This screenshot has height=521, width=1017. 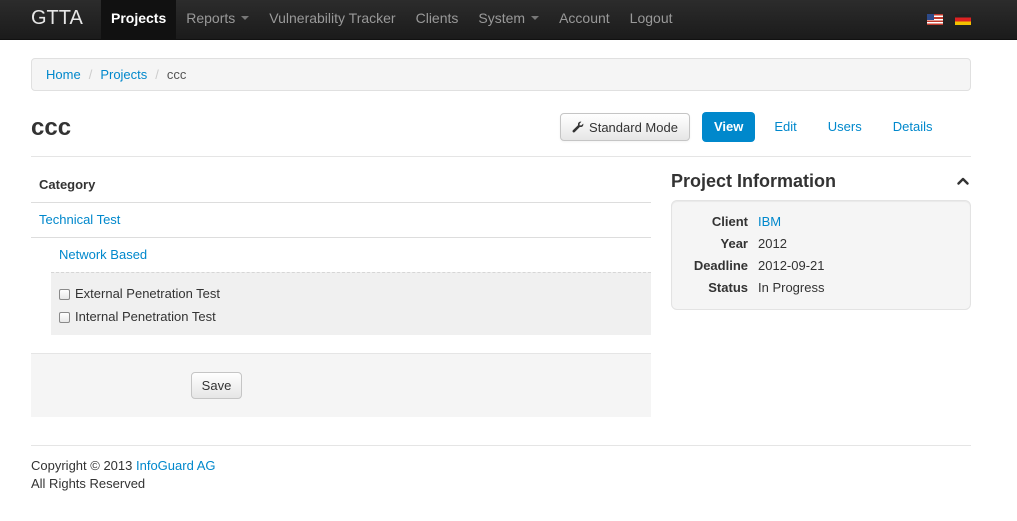 I want to click on info-label-status: Status, so click(x=728, y=287).